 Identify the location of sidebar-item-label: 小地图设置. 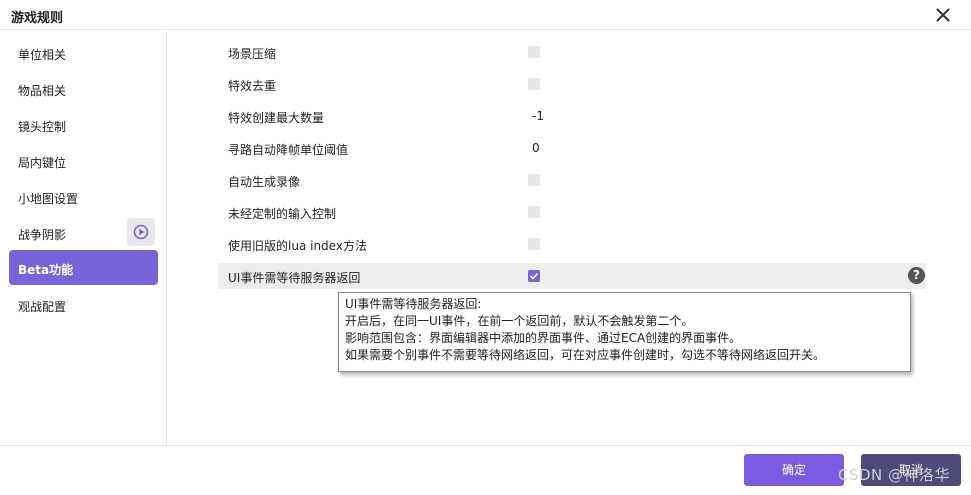
(48, 199).